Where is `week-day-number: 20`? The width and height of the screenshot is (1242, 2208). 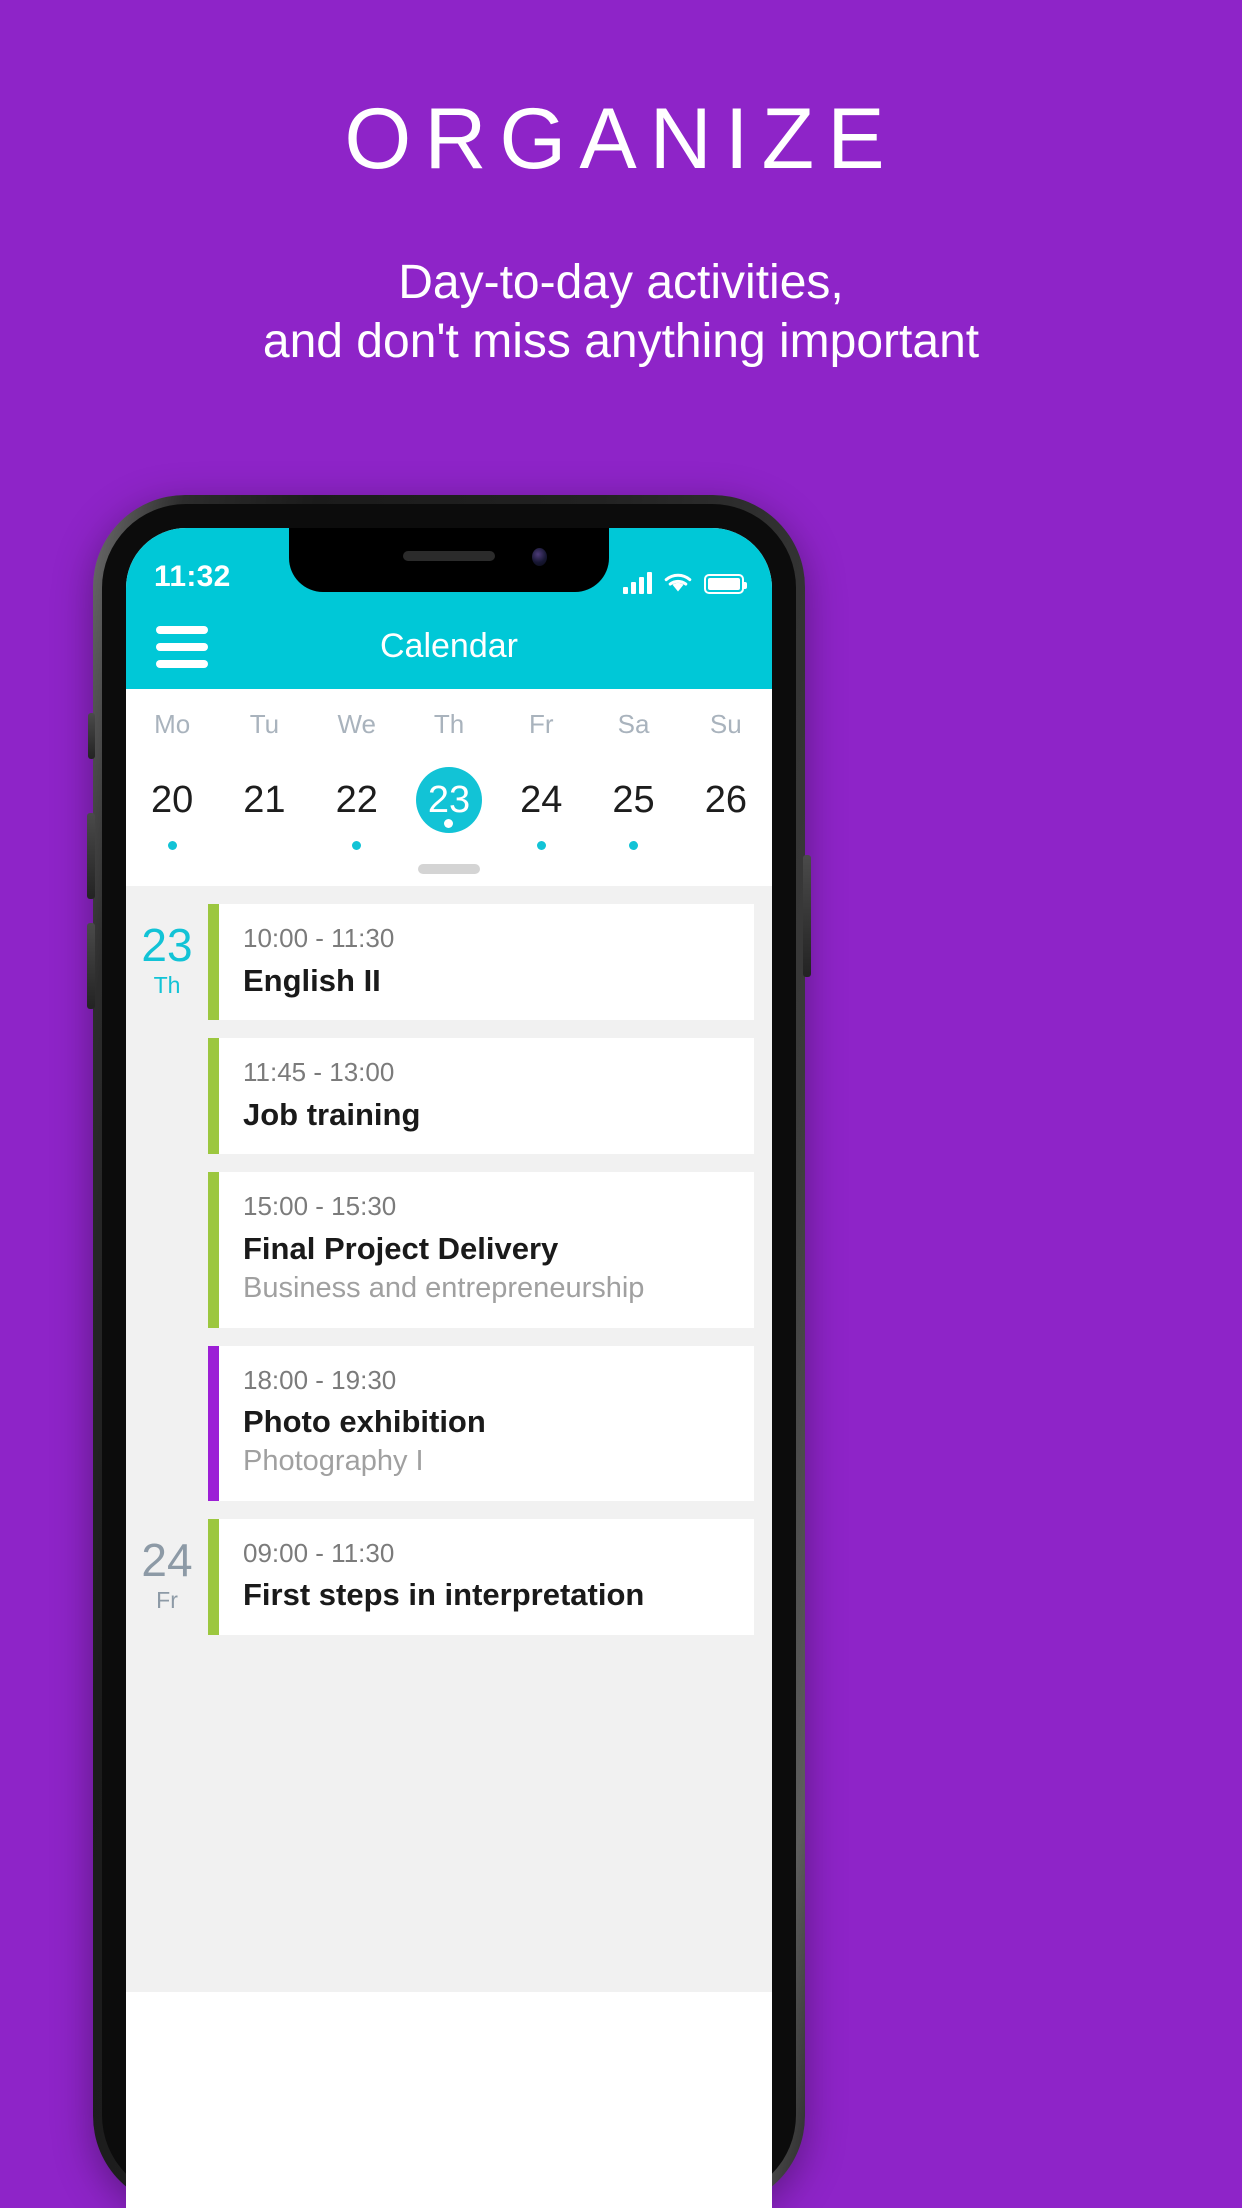
week-day-number: 20 is located at coordinates (172, 800).